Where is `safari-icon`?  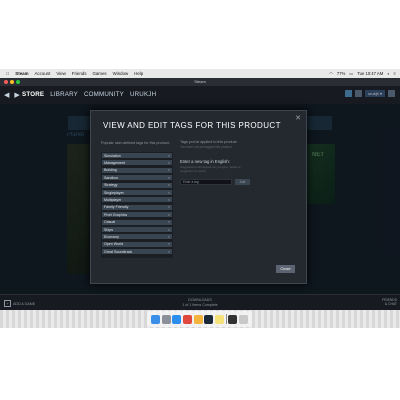
safari-icon is located at coordinates (177, 319).